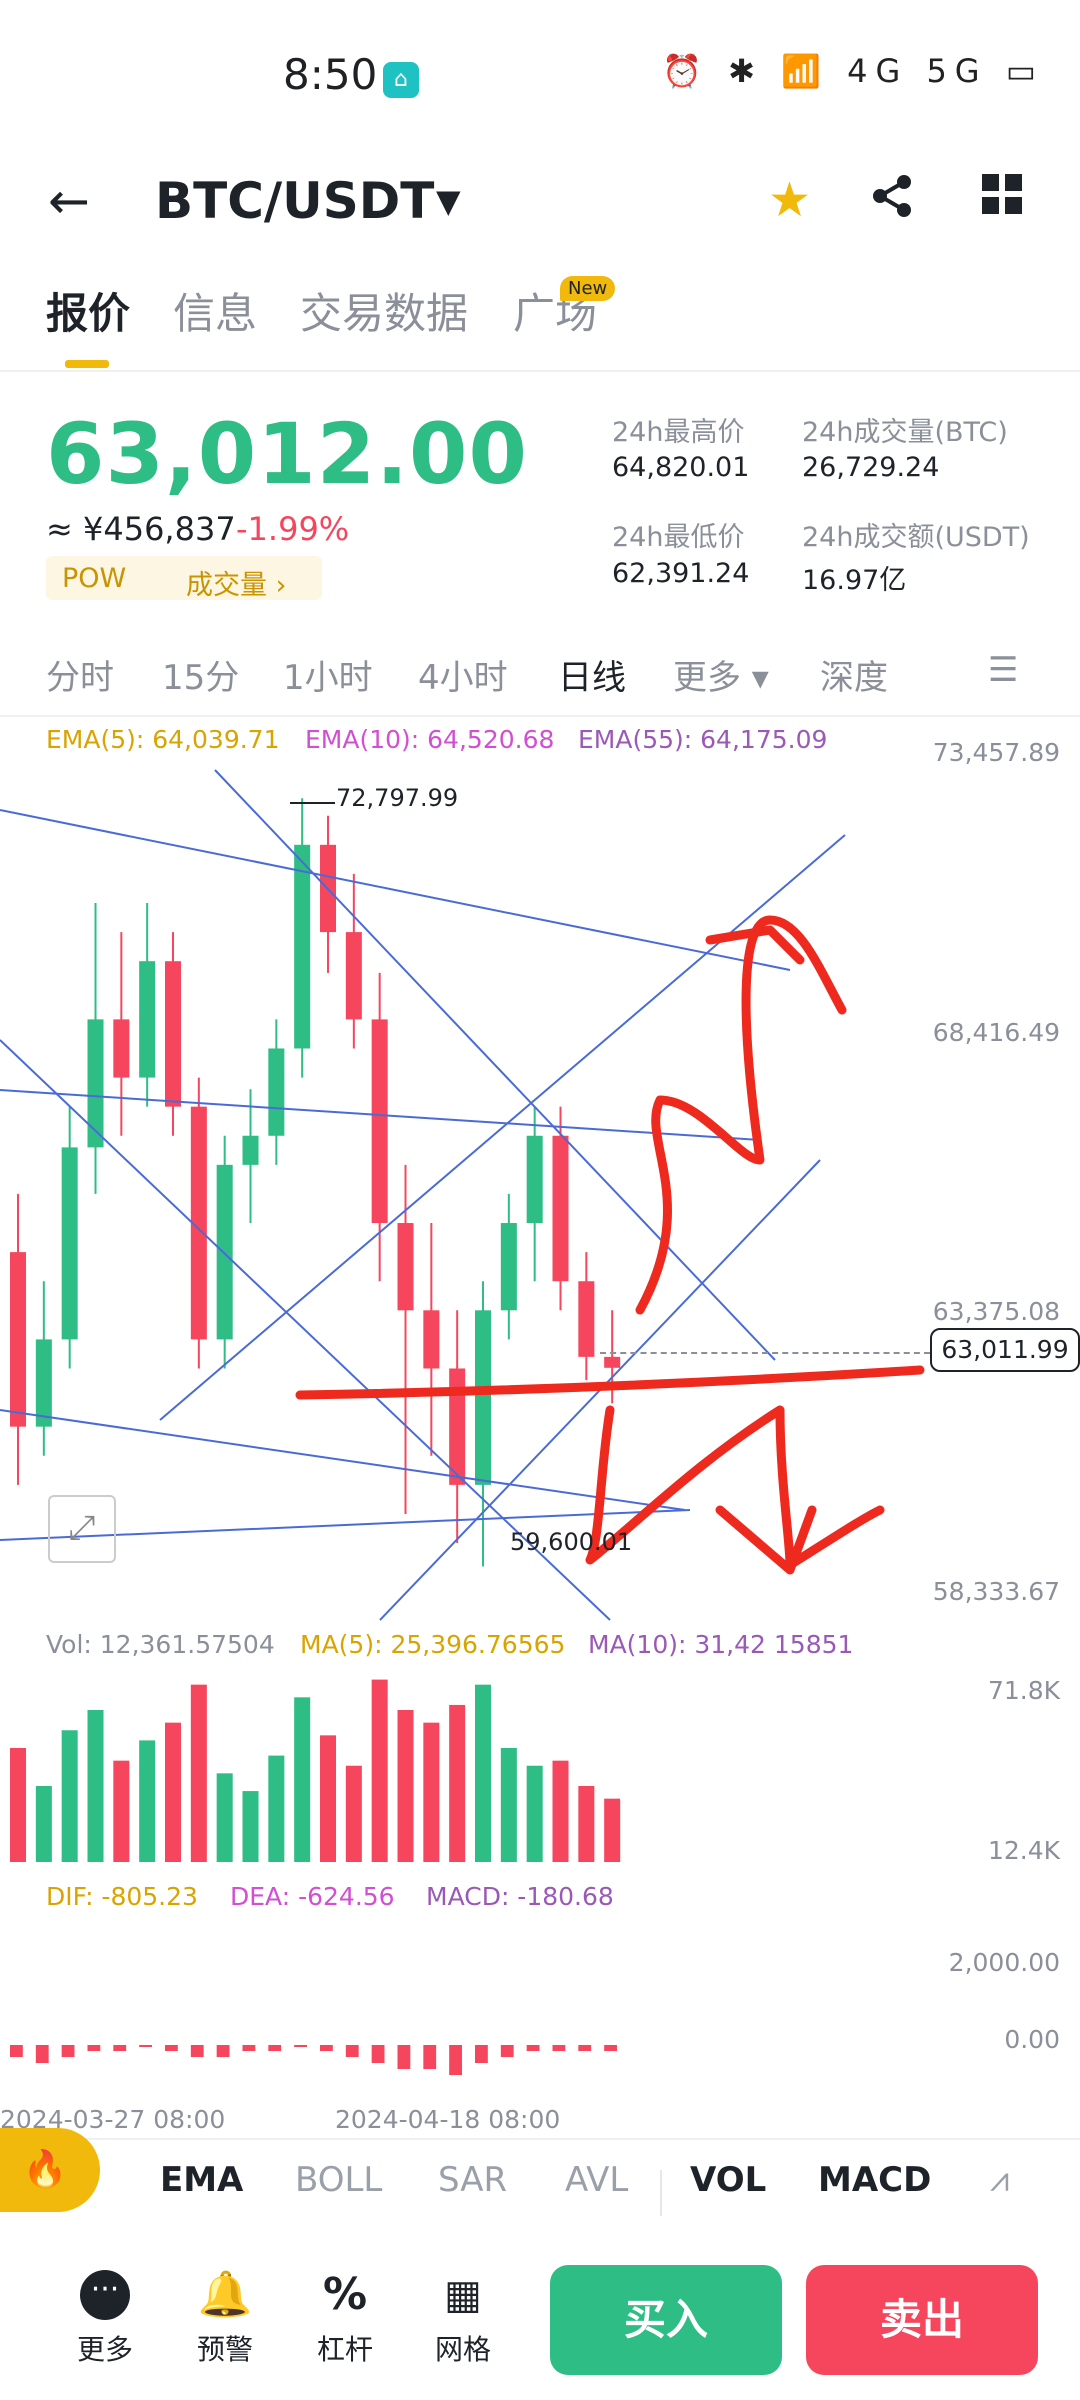 The width and height of the screenshot is (1080, 2400). Describe the element at coordinates (328, 674) in the screenshot. I see `interval-1h: 1小时` at that location.